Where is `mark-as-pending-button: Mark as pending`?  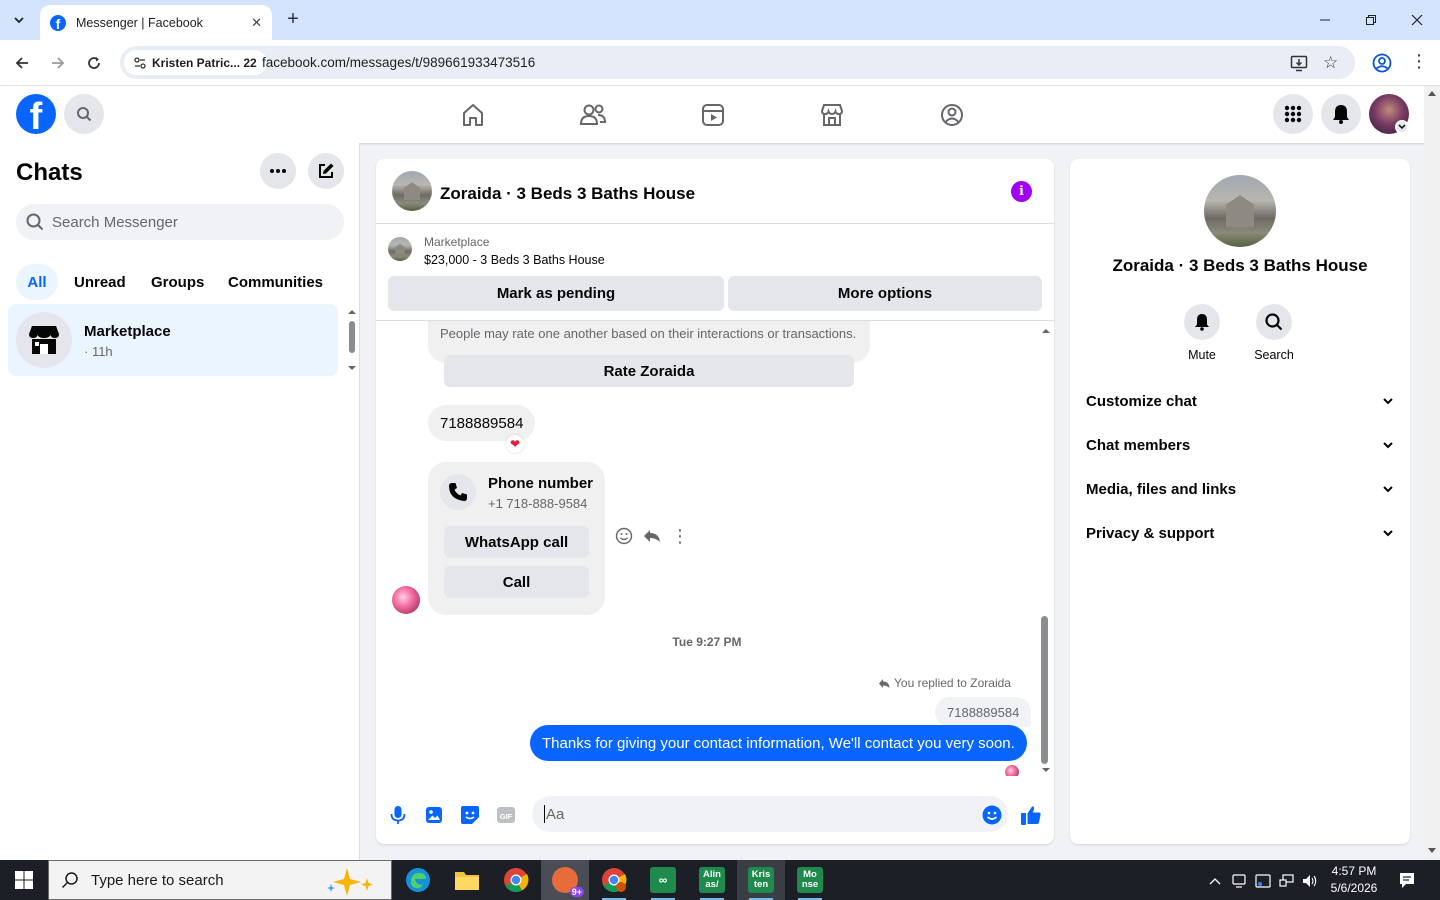 mark-as-pending-button: Mark as pending is located at coordinates (556, 293).